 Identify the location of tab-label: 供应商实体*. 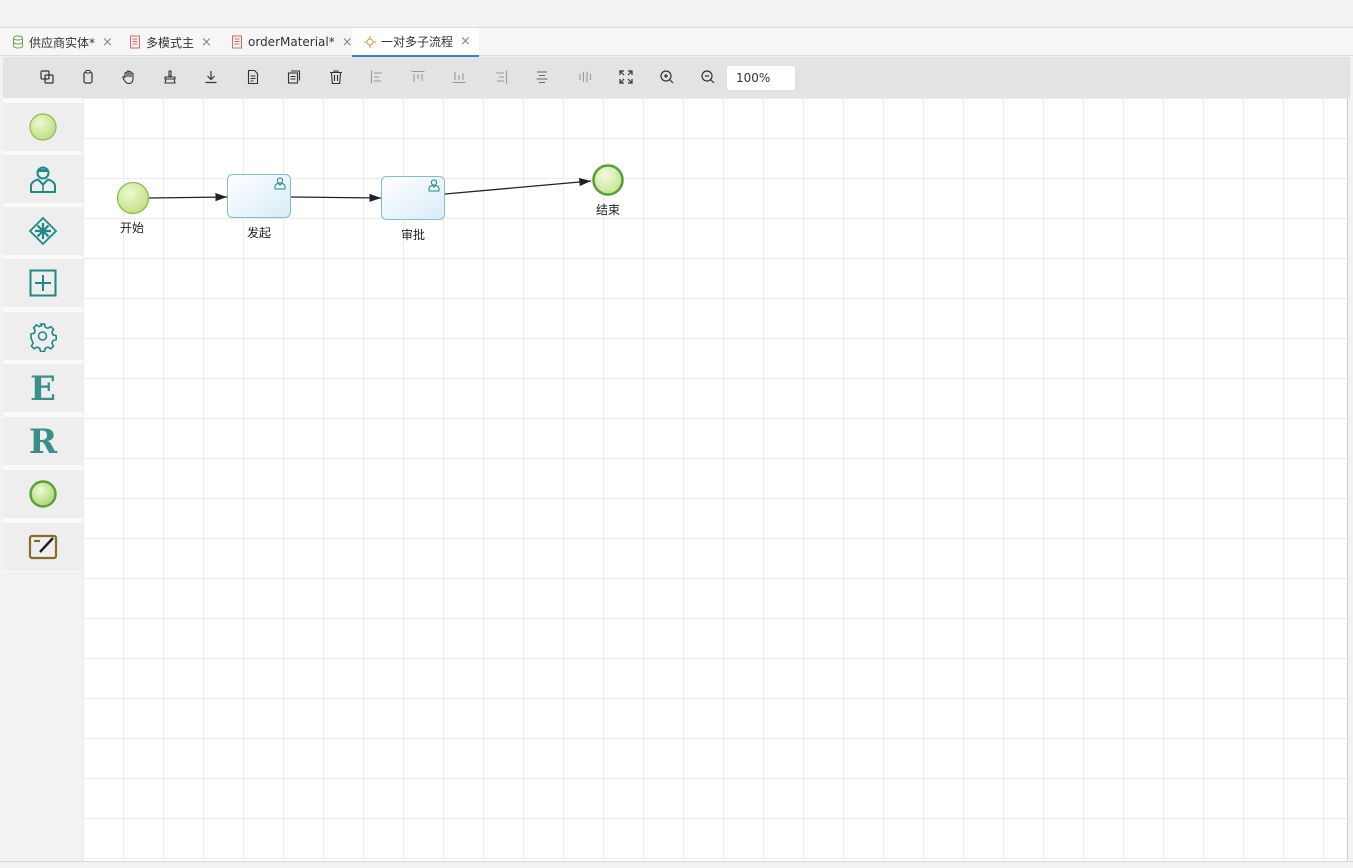
(62, 42).